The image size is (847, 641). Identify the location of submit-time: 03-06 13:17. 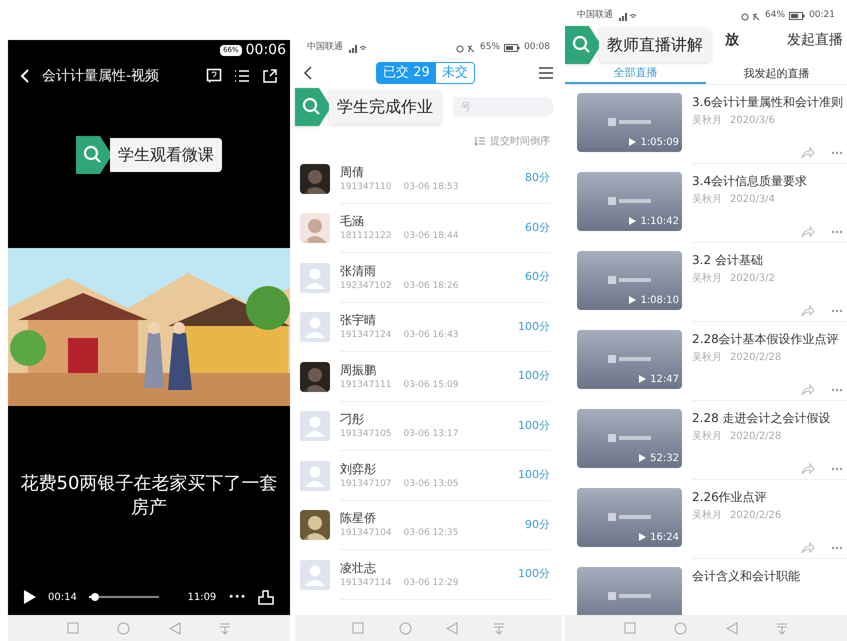
(431, 434).